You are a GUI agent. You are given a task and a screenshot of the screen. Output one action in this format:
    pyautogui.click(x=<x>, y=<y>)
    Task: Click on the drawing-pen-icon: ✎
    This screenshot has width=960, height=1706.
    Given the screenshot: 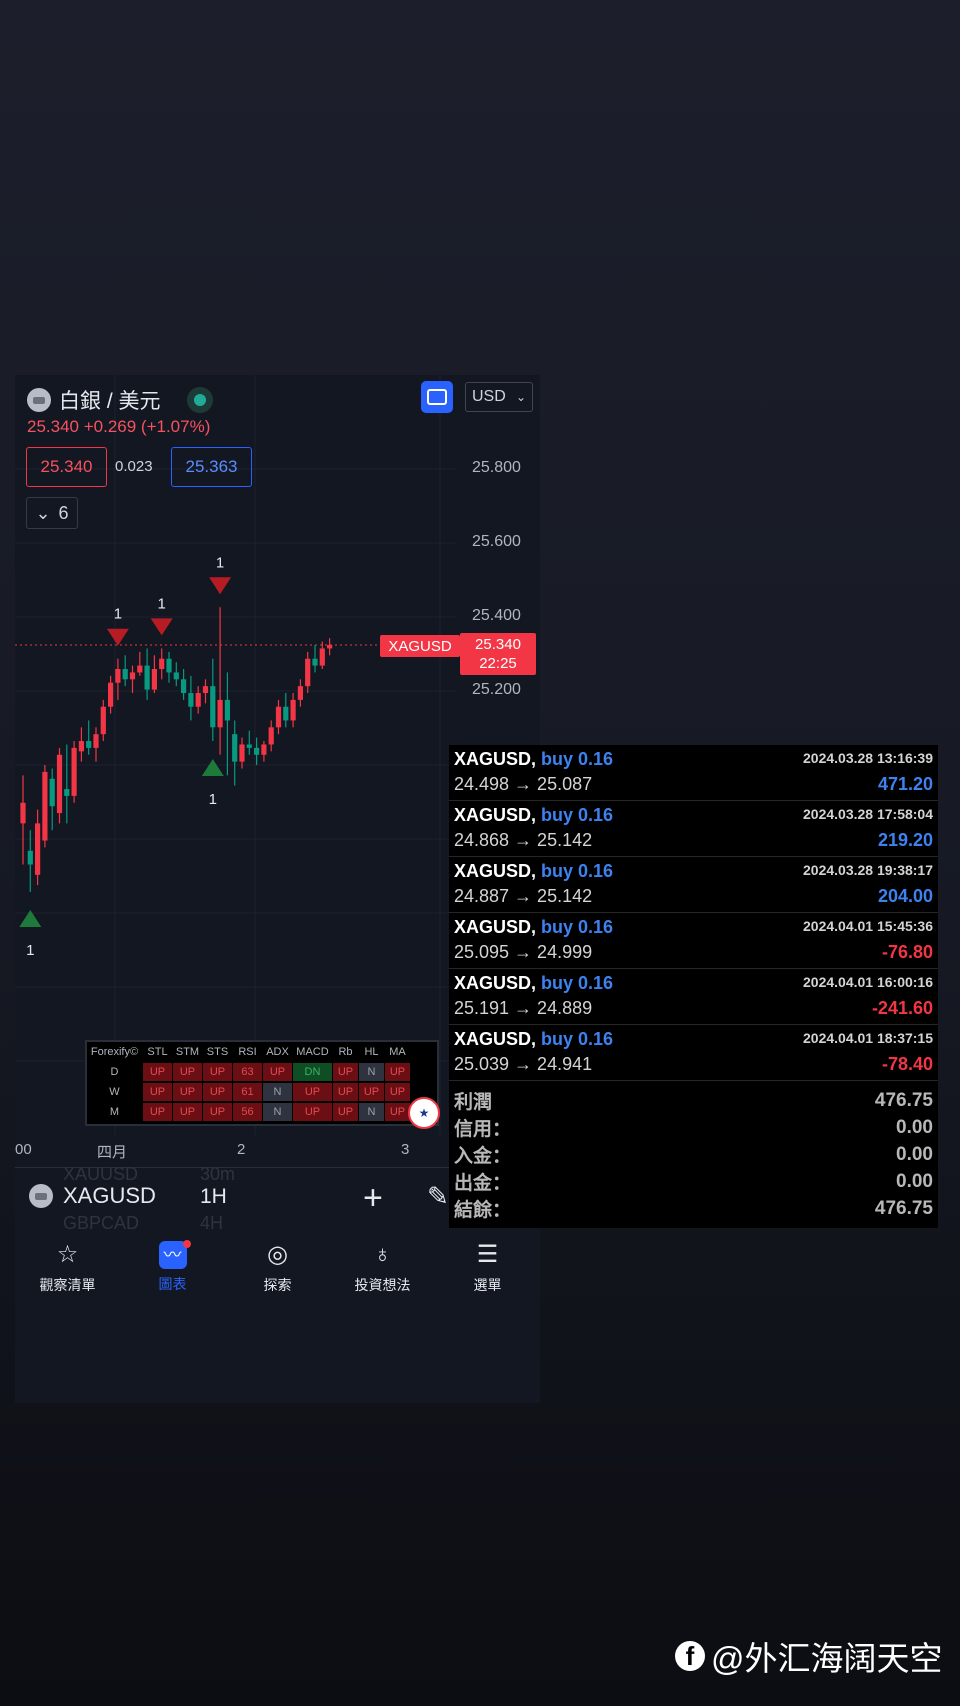 What is the action you would take?
    pyautogui.click(x=438, y=1196)
    